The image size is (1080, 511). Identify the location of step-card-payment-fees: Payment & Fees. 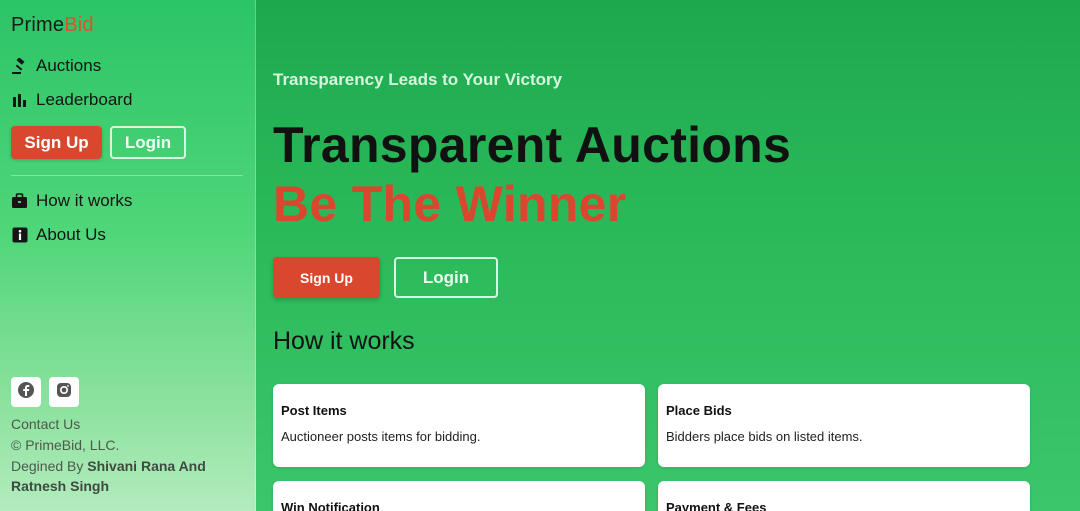
(844, 496).